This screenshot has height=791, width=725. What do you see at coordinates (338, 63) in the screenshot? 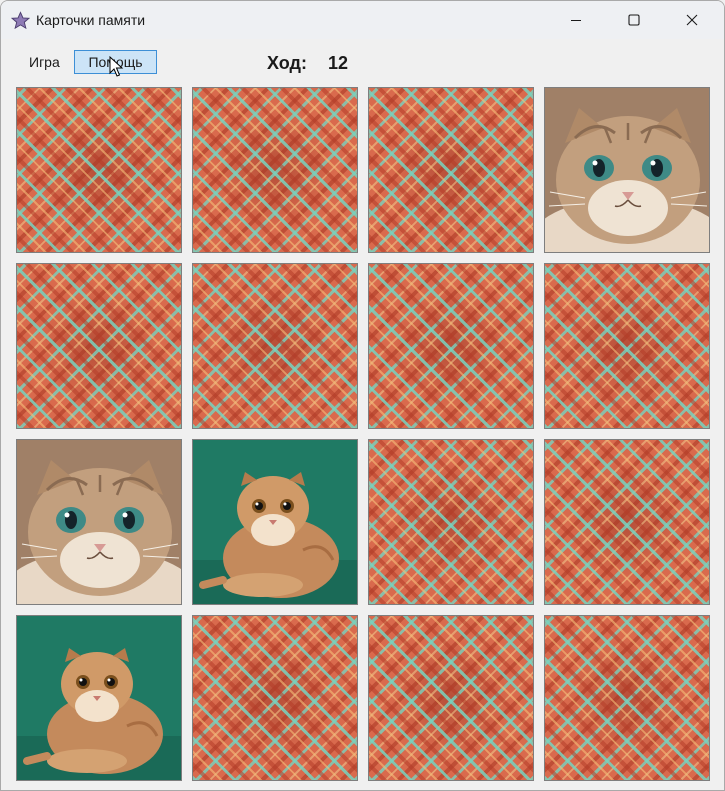
I see `move-counter: 12` at bounding box center [338, 63].